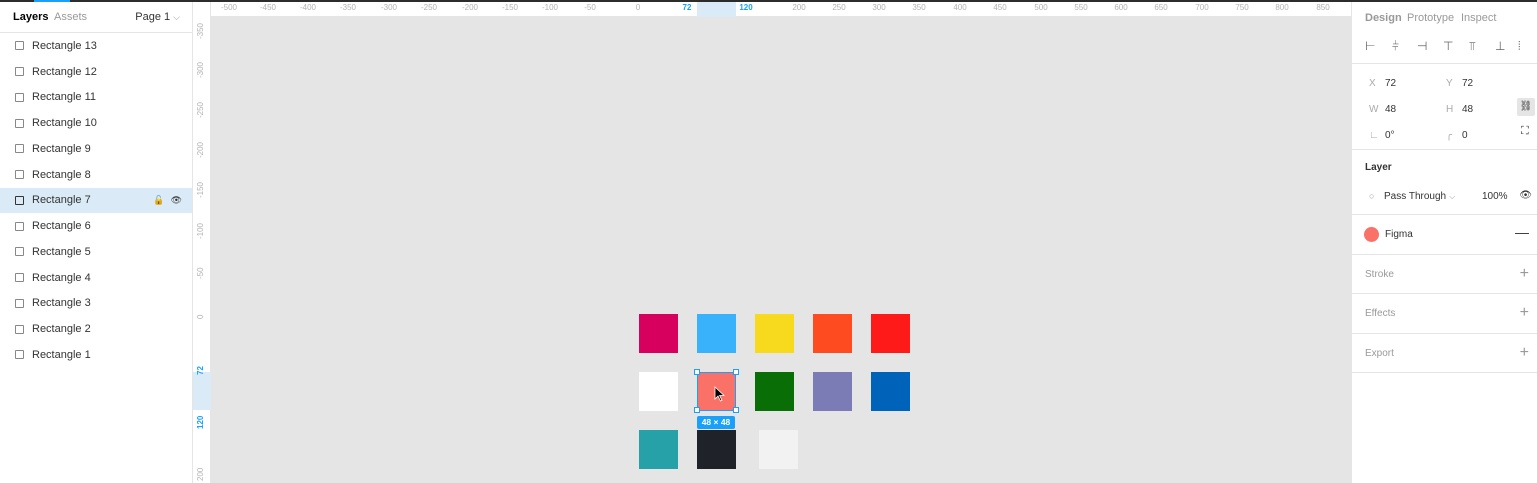  I want to click on layer-row: Rectangle 7 🔓 👁, so click(96, 200).